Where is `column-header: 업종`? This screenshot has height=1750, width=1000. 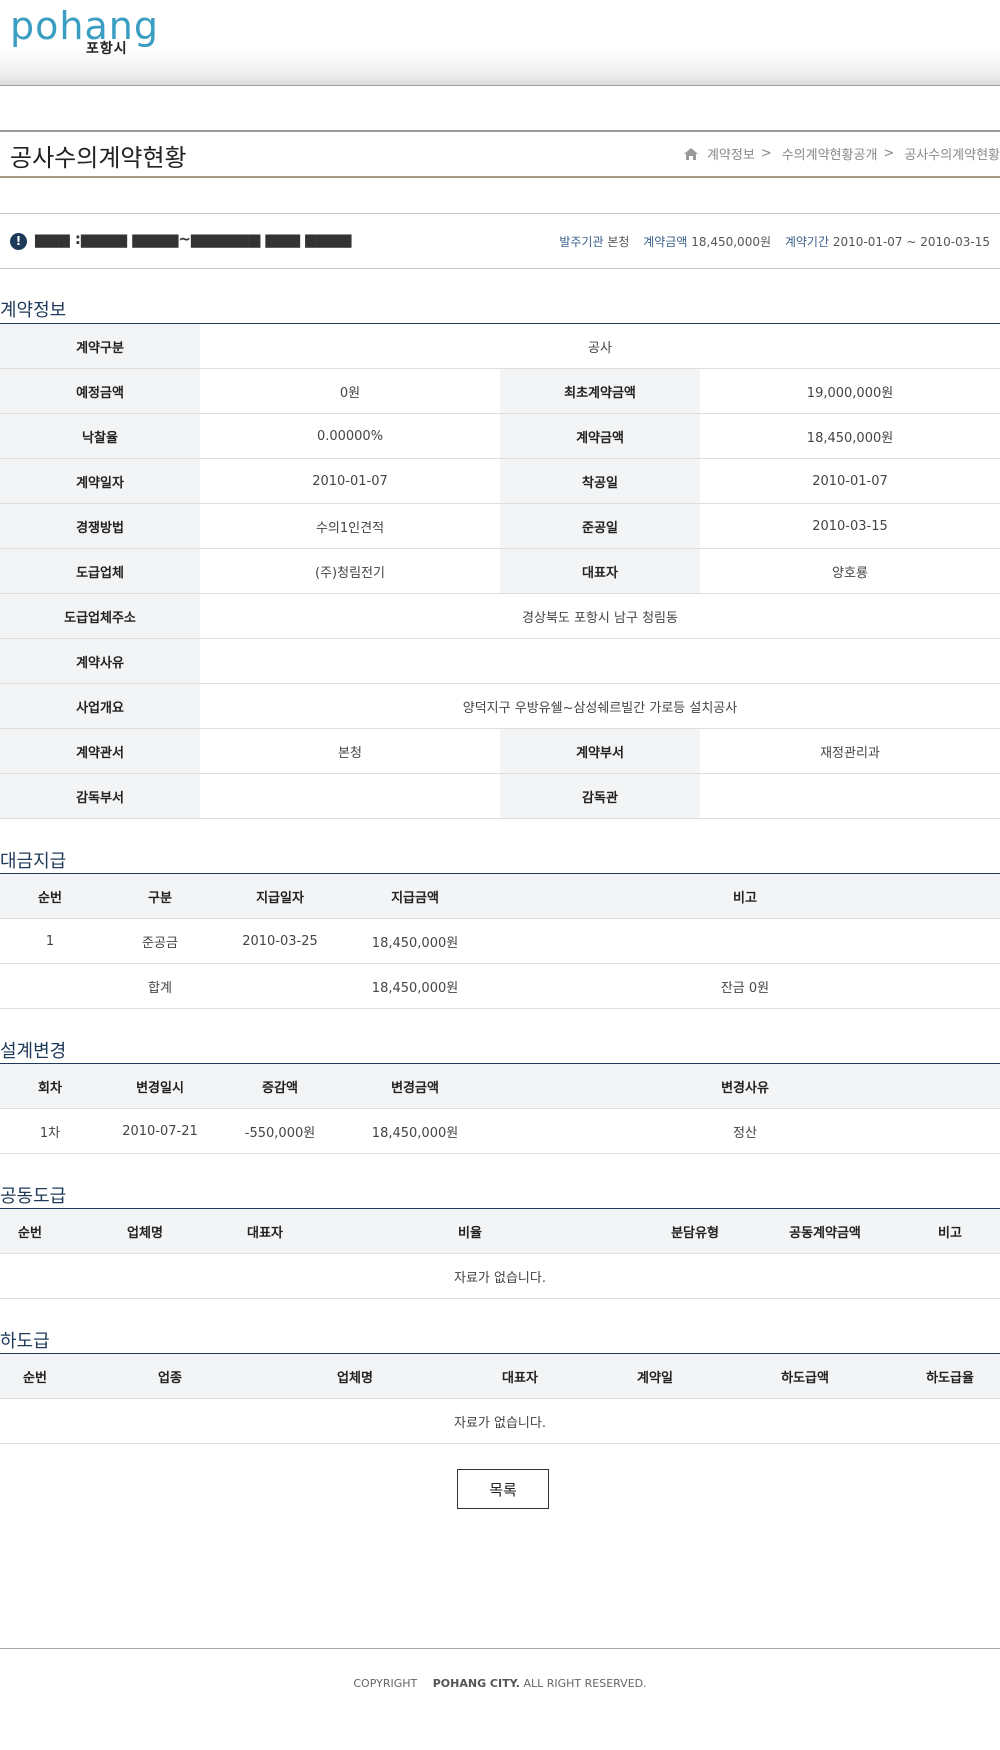 column-header: 업종 is located at coordinates (170, 1376).